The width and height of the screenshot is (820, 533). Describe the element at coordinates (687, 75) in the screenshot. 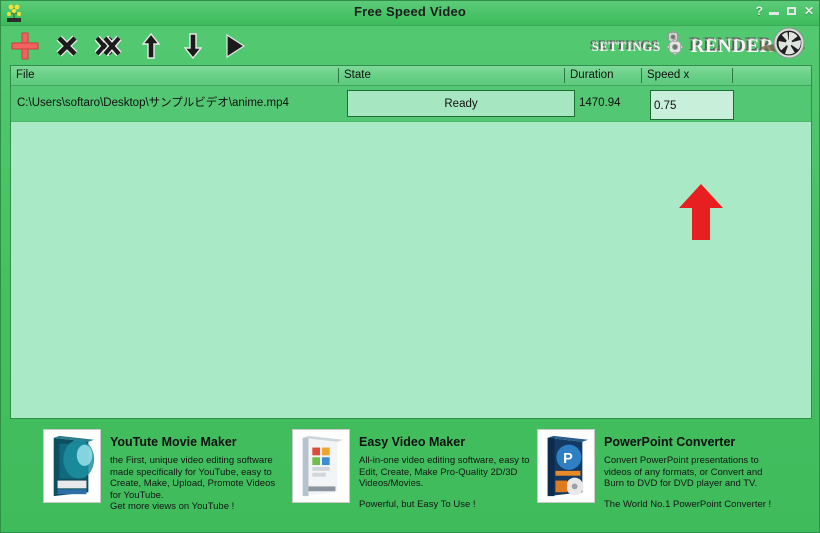

I see `column-header-speed: Speed x` at that location.